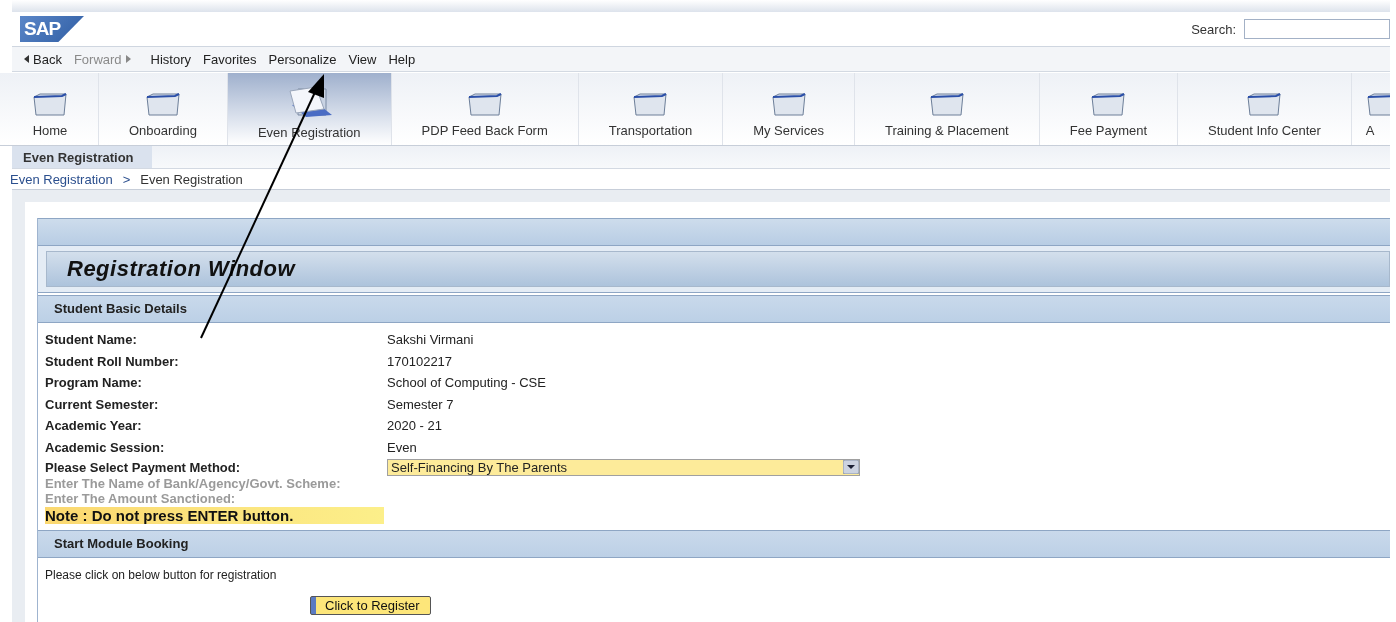  I want to click on forward-arrow-icon, so click(128, 59).